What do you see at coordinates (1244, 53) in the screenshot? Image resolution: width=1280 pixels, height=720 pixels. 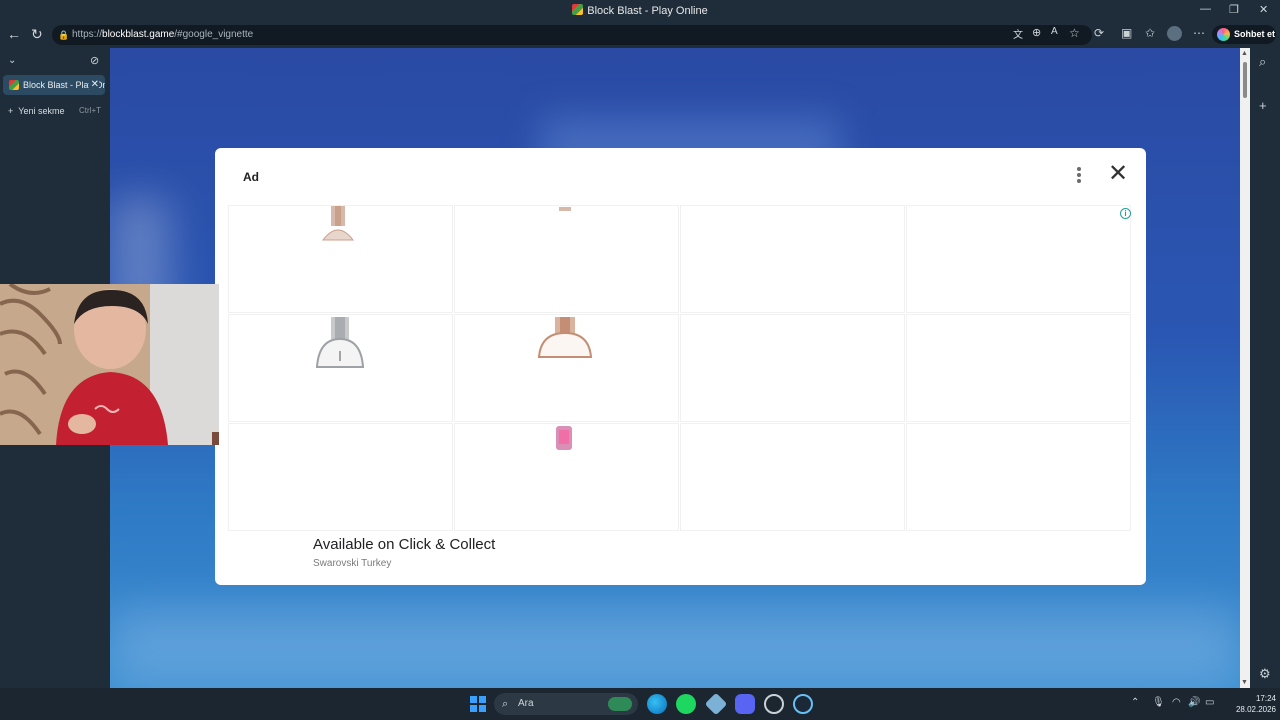 I see `scroll-up-icon: ▲` at bounding box center [1244, 53].